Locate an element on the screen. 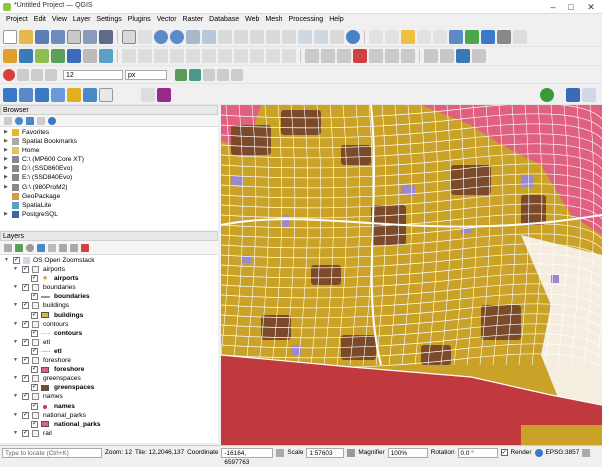  zoom-native-icon is located at coordinates (257, 36).